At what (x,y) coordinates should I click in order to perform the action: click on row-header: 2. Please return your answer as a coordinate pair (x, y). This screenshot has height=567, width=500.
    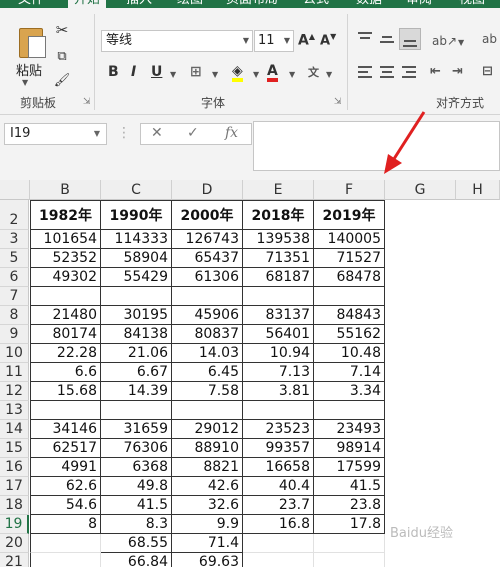
    Looking at the image, I should click on (14, 215).